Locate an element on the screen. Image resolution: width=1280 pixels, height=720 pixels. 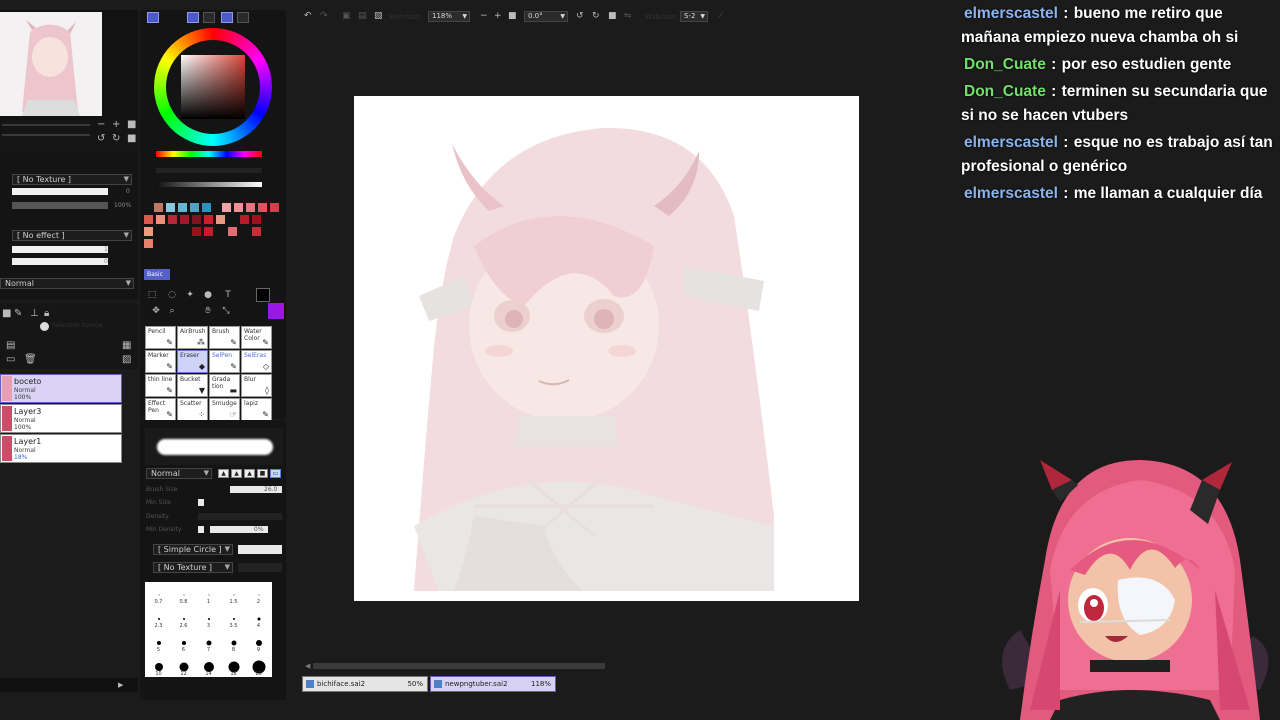
rotate-tool-icon: ⤡ is located at coordinates (226, 311).